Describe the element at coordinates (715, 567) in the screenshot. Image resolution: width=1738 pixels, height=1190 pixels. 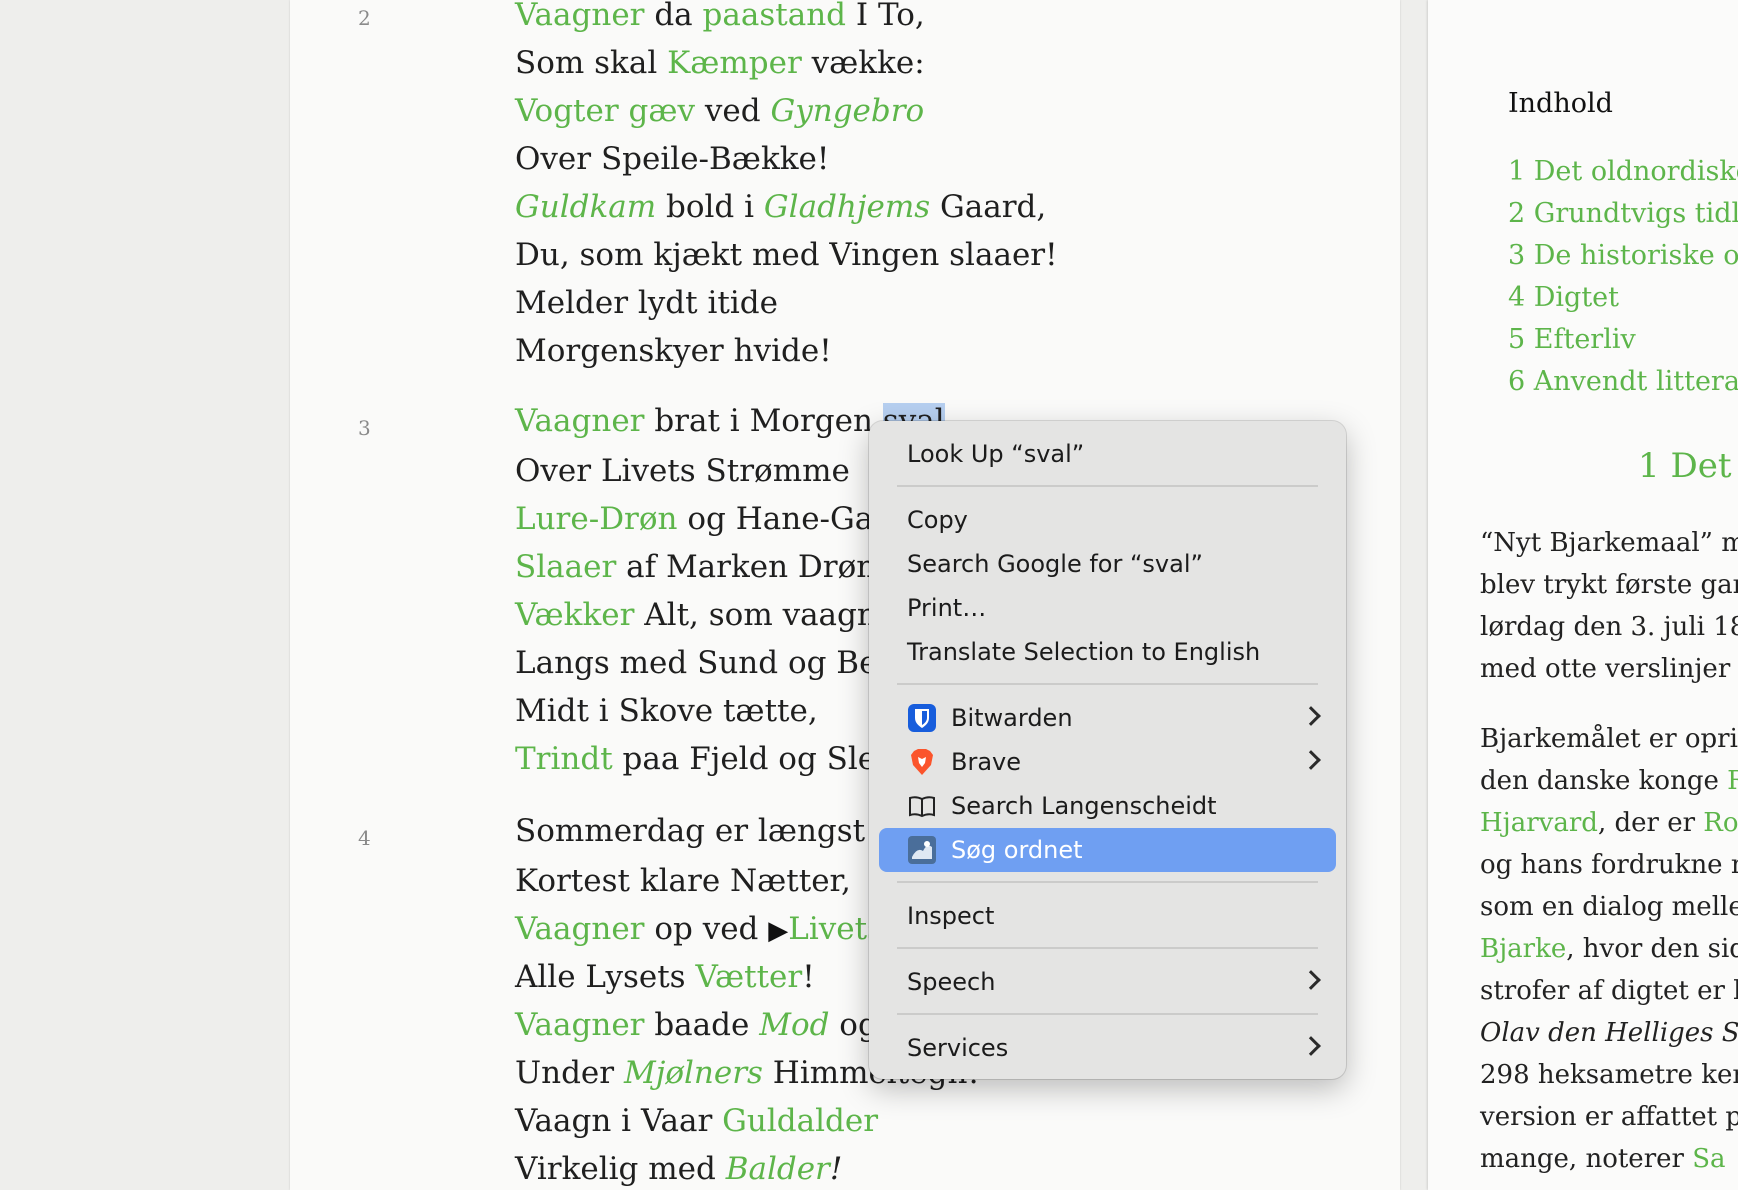
I see `poem-line: Slaaer af Marken Drømm` at that location.